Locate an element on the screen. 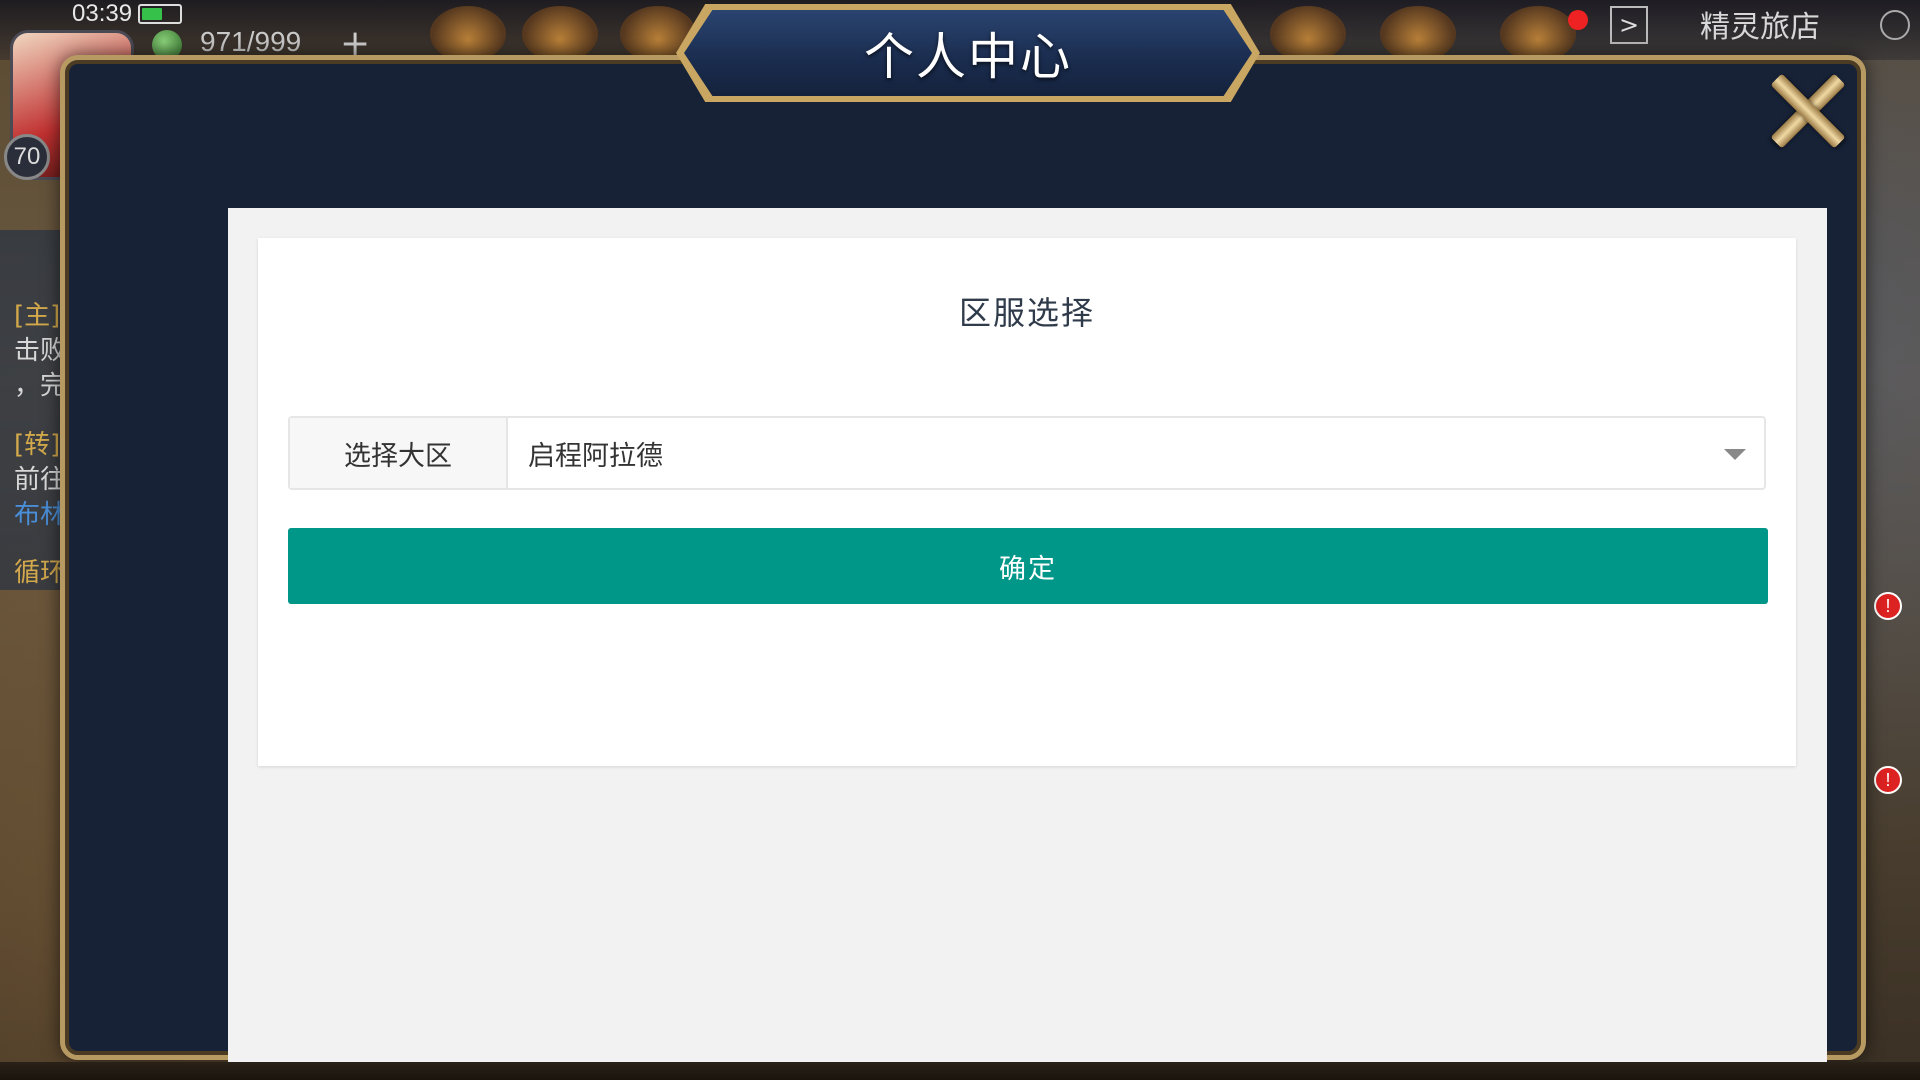 The width and height of the screenshot is (1920, 1080). battery-icon is located at coordinates (160, 14).